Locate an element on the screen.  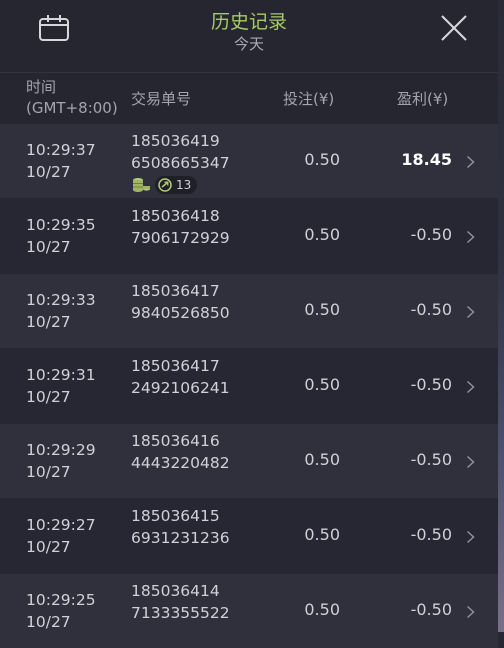
row-trade-id-line1: 185036418 is located at coordinates (175, 216).